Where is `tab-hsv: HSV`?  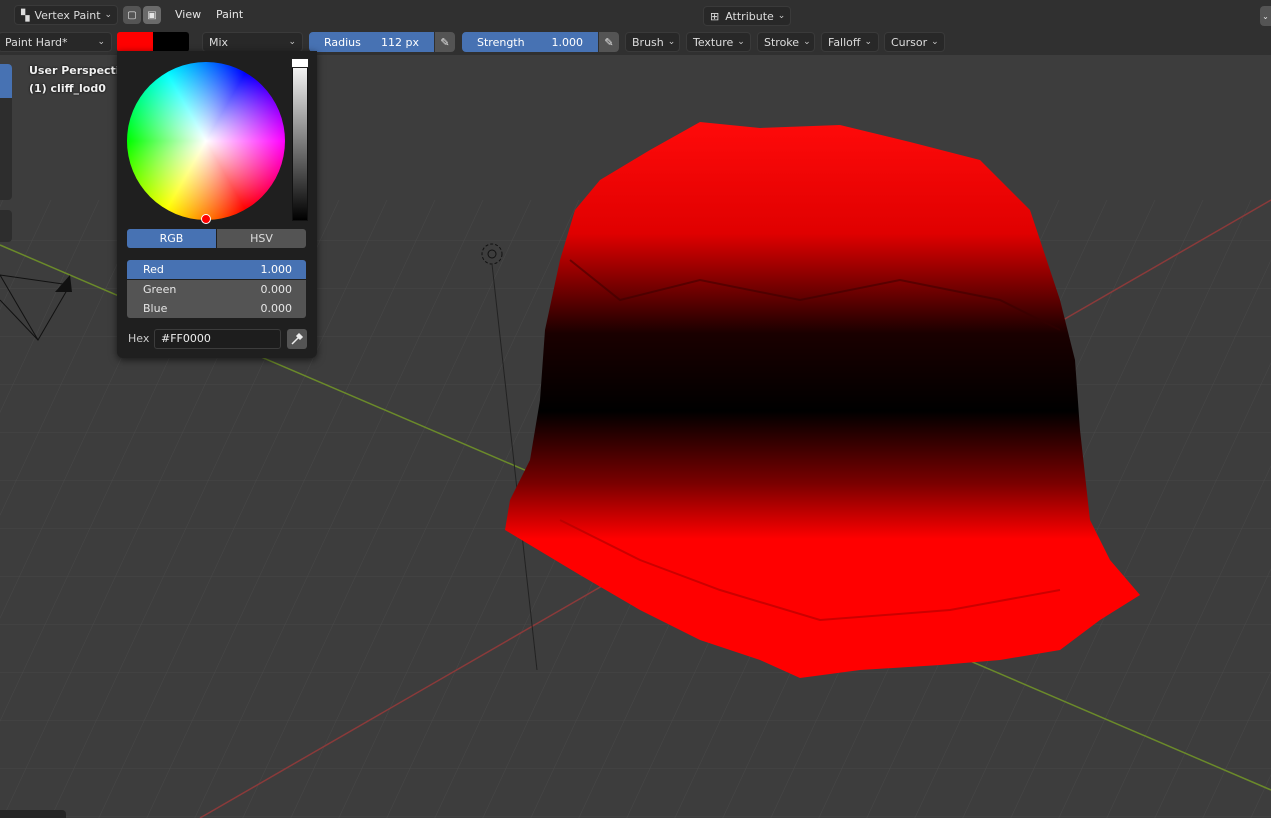 tab-hsv: HSV is located at coordinates (261, 238).